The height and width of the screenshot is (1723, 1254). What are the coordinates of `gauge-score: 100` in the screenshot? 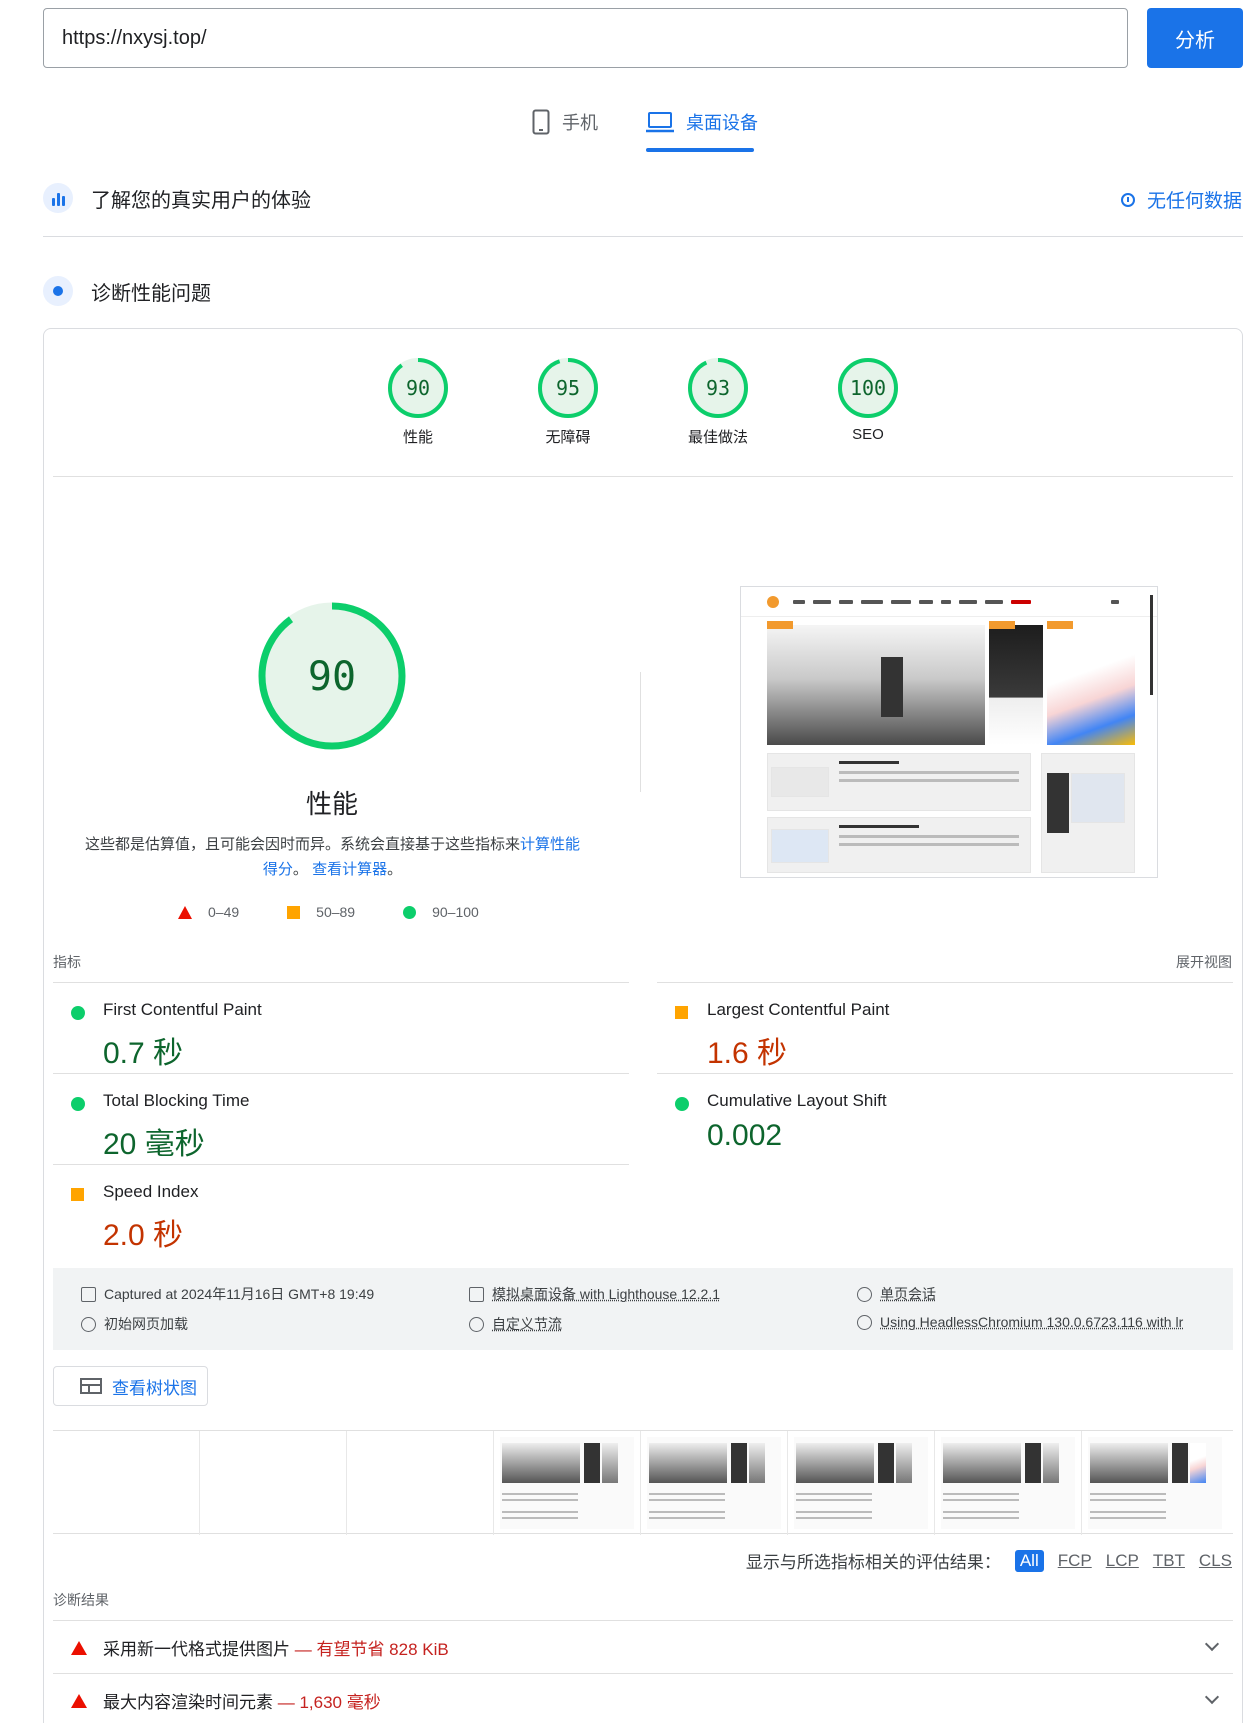 It's located at (868, 388).